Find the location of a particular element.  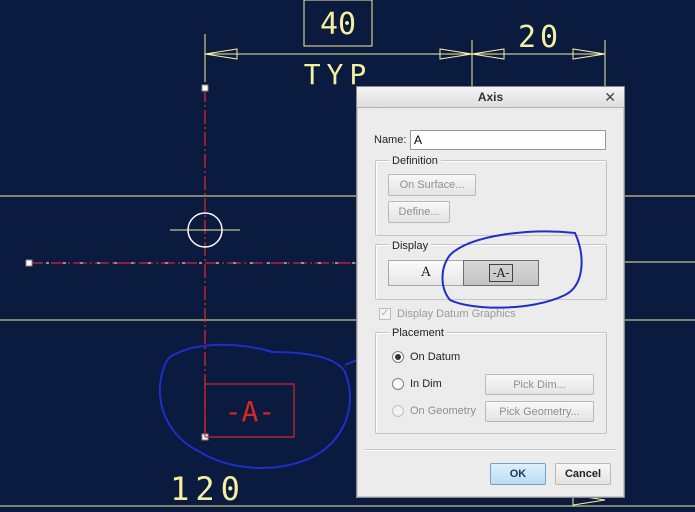

on-datum-label: On Datum is located at coordinates (435, 357).